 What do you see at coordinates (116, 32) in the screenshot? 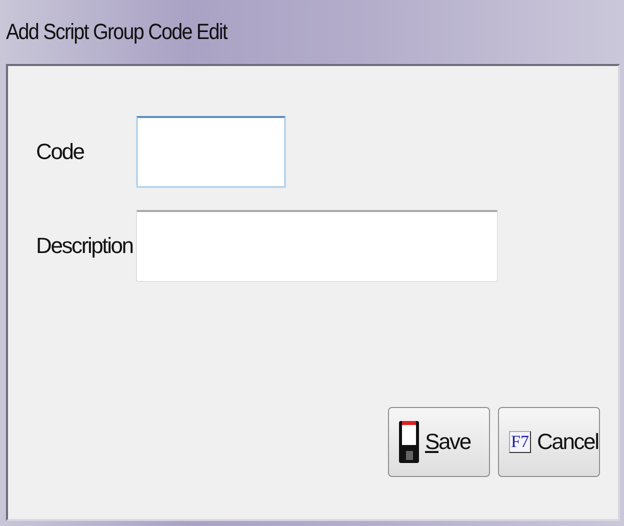
I see `window-title: Add Script Group Code Edit` at bounding box center [116, 32].